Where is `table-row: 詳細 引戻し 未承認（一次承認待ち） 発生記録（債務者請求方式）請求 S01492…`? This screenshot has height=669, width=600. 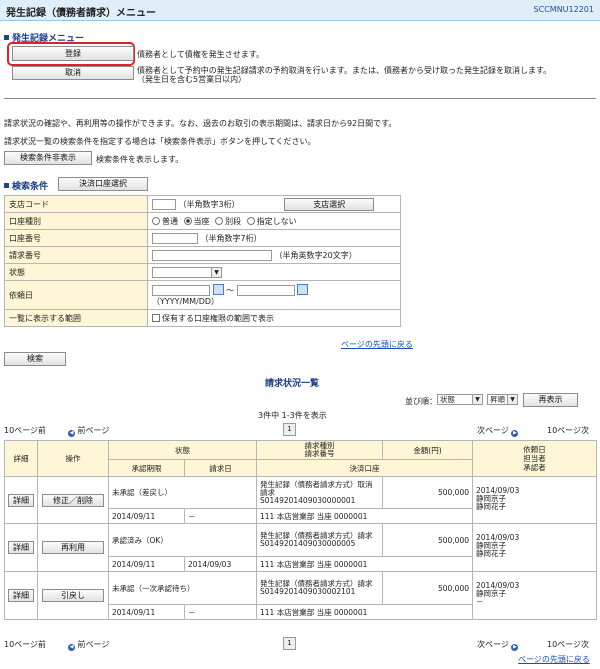 table-row: 詳細 引戻し 未承認（一次承認待ち） 発生記録（債務者請求方式）請求 S01492… is located at coordinates (300, 595).